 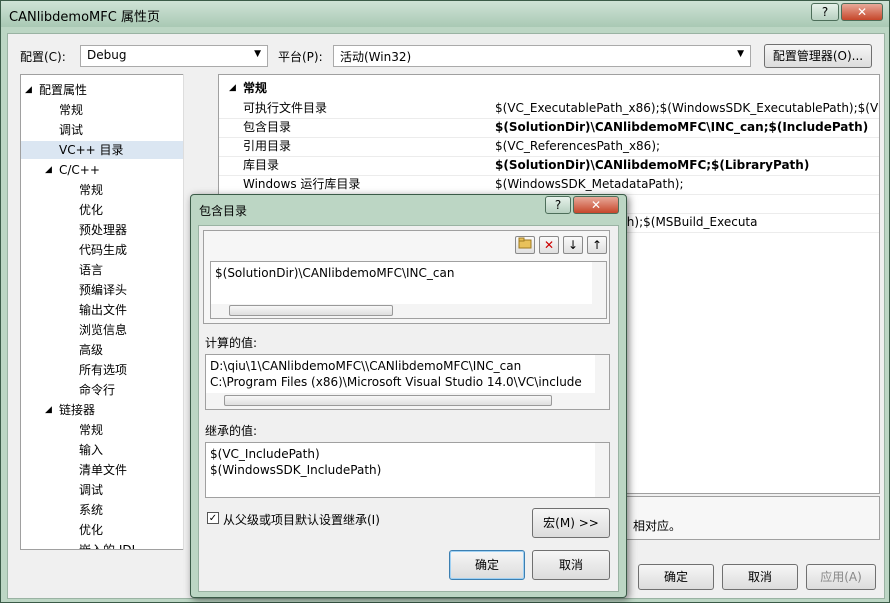 I want to click on inherit-checkbox-label: 从父级或项目默认设置继承(I), so click(x=301, y=520).